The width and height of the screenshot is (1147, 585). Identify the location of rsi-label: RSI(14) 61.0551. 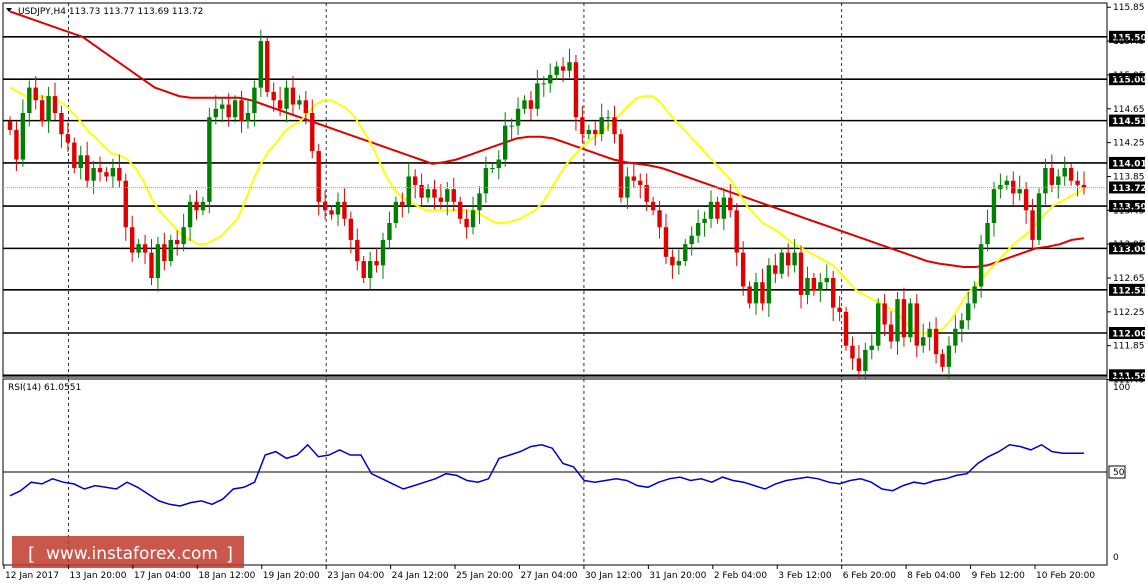
(44, 388).